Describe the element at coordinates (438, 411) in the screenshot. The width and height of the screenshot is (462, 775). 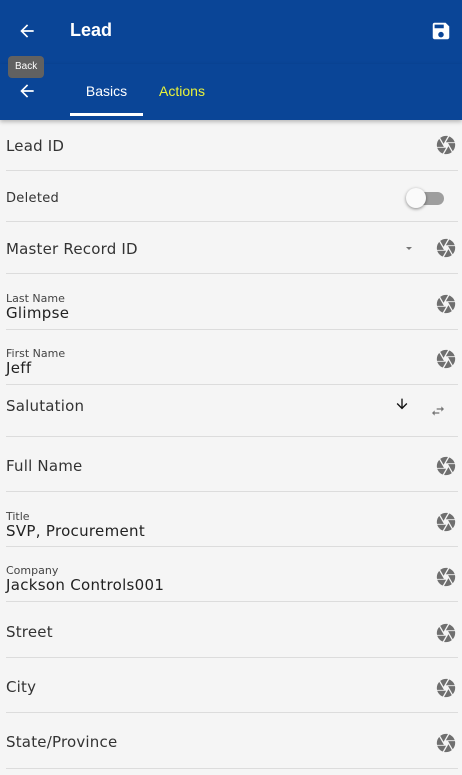
I see `swap-arrows-icon` at that location.